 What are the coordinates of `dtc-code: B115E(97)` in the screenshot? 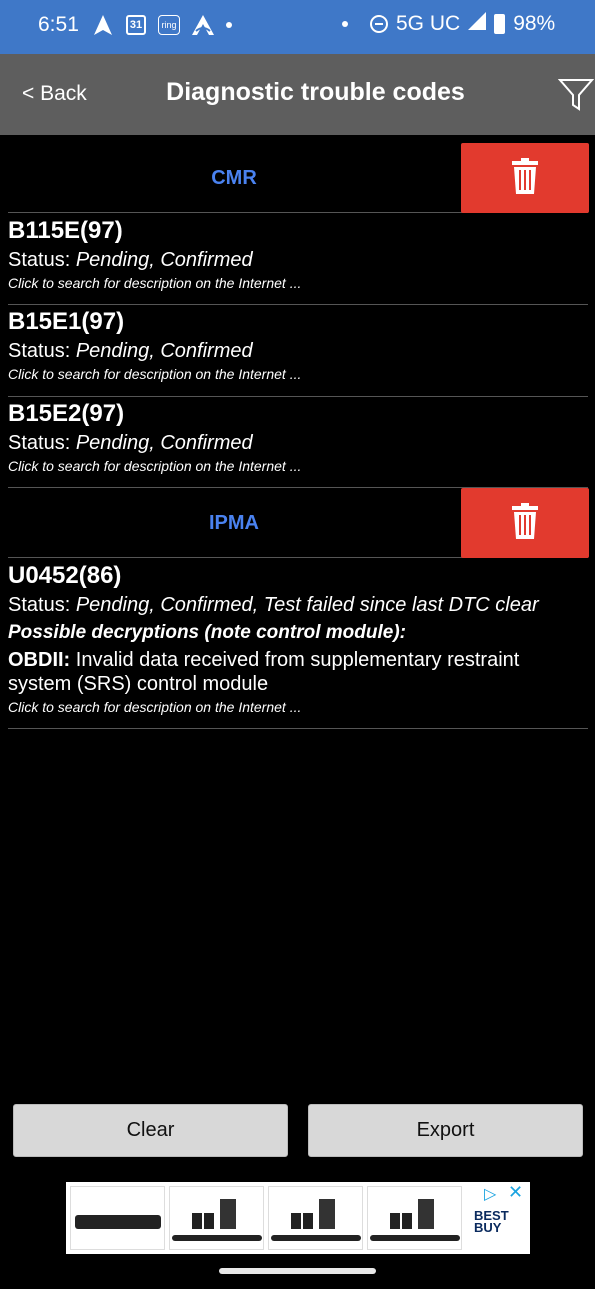 It's located at (65, 230).